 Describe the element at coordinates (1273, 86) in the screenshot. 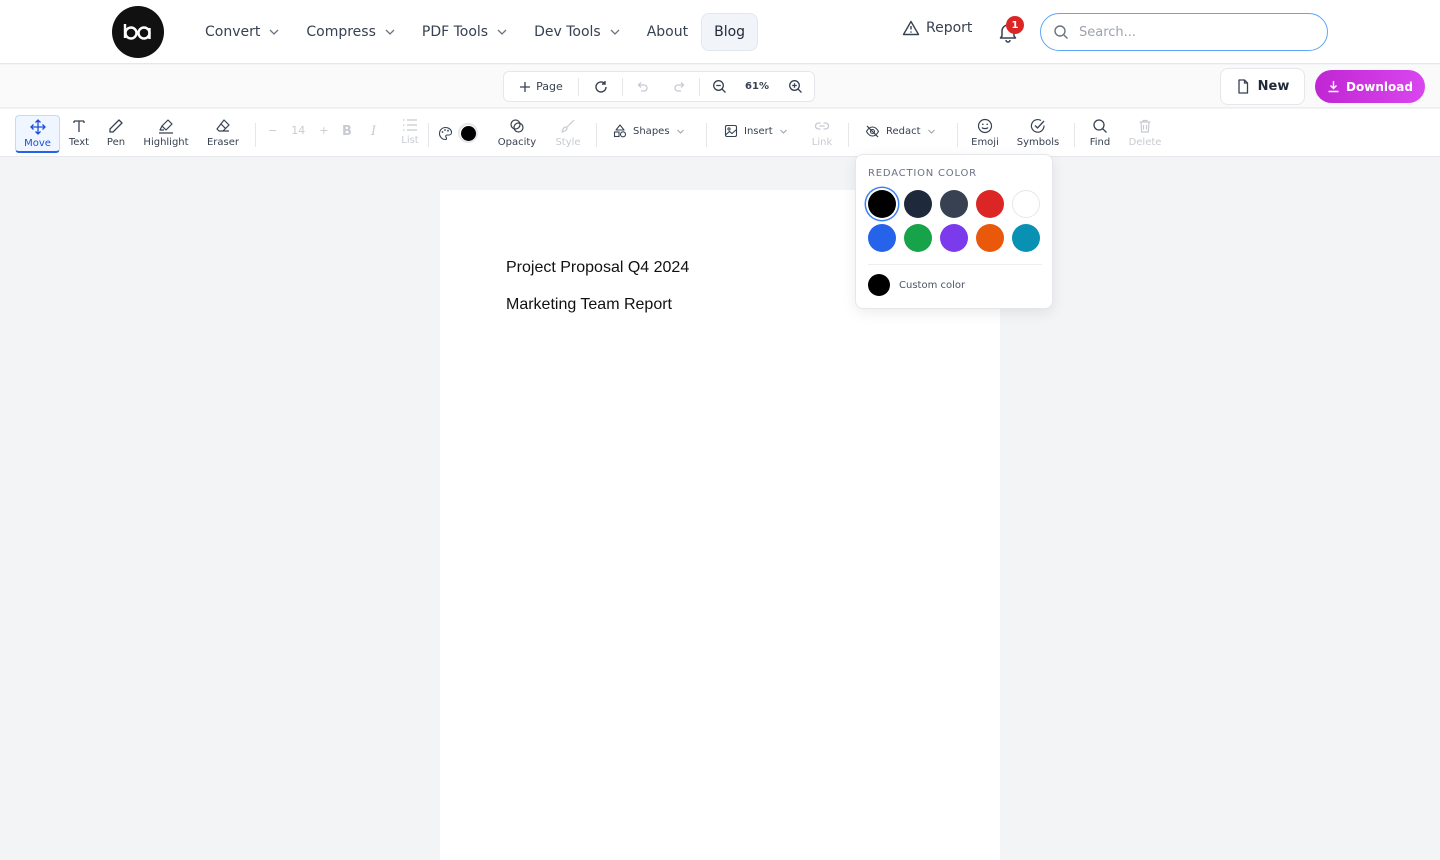

I see `new-label: New` at that location.